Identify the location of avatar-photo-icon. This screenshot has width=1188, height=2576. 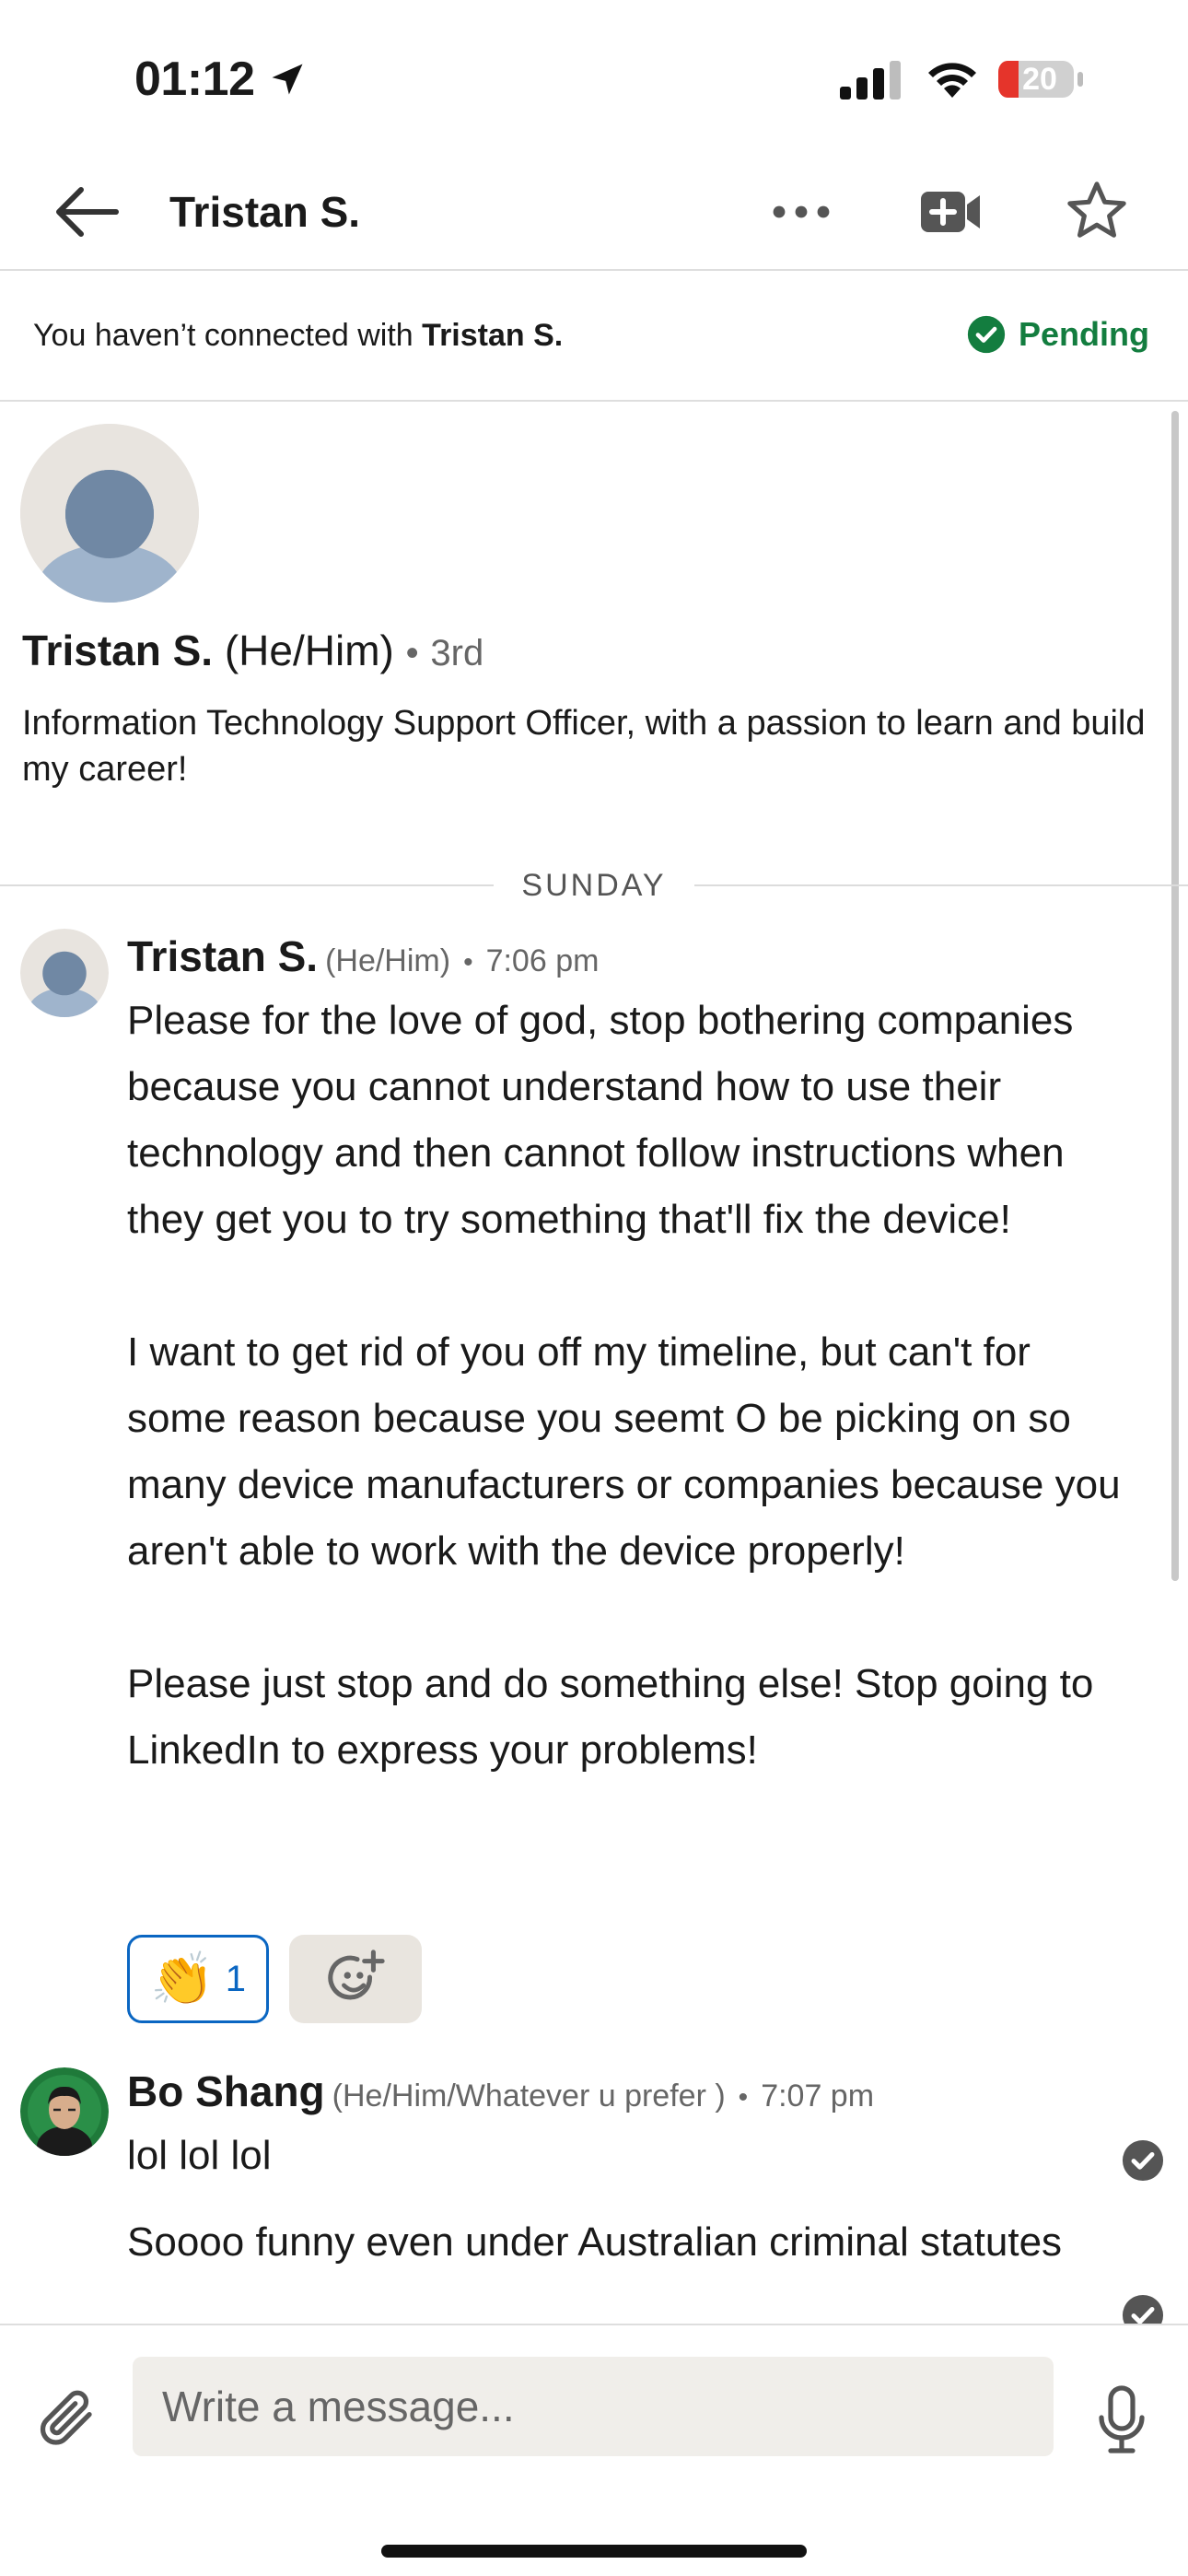
(64, 2111).